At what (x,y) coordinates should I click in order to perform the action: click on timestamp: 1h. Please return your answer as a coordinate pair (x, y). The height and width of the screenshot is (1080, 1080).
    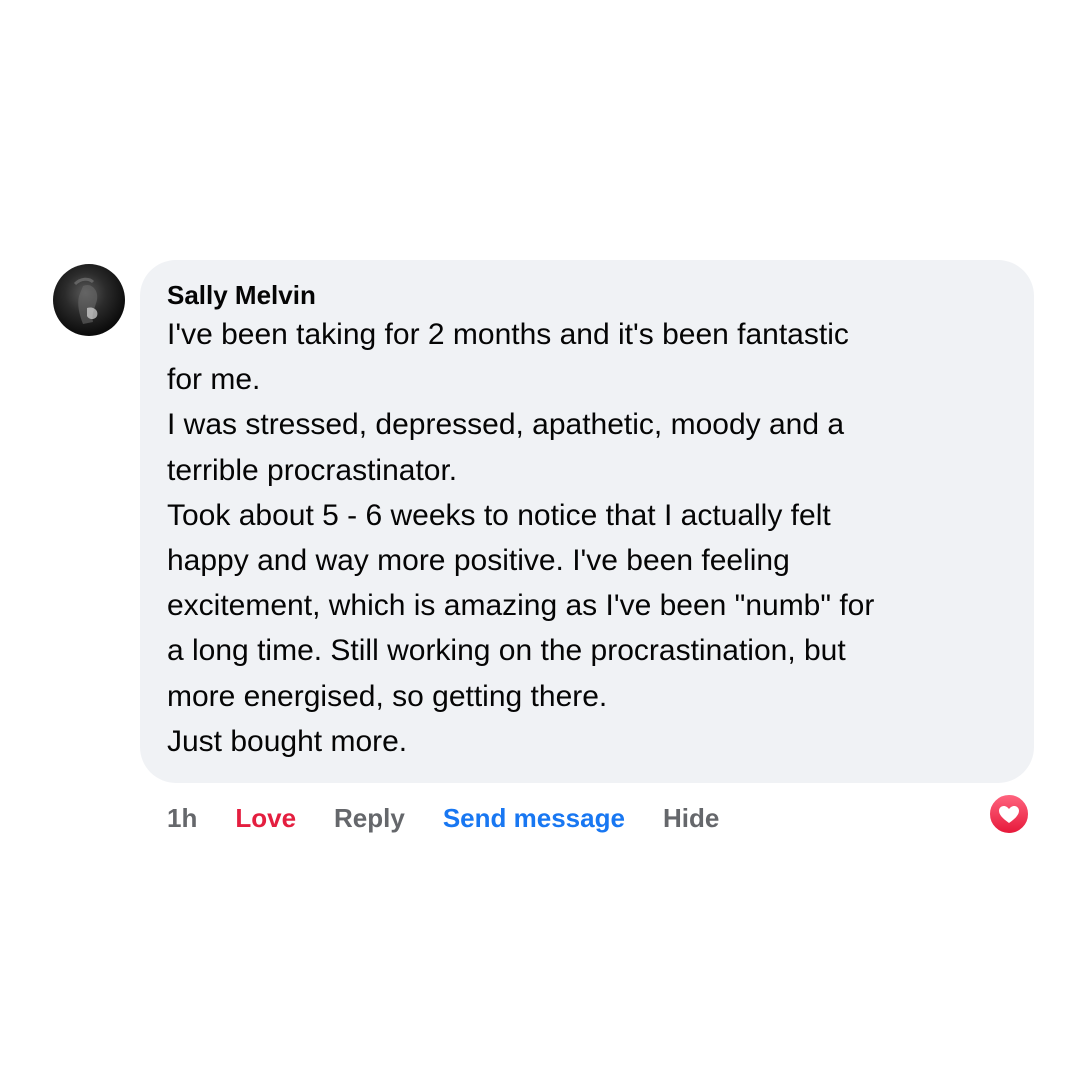
    Looking at the image, I should click on (182, 818).